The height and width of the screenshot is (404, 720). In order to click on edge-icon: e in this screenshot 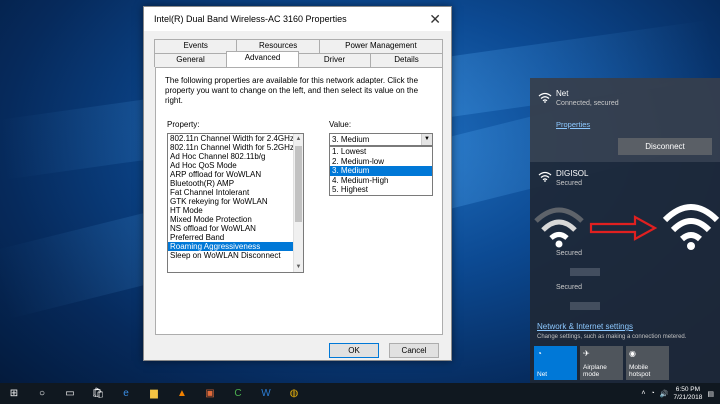, I will do `click(126, 393)`.